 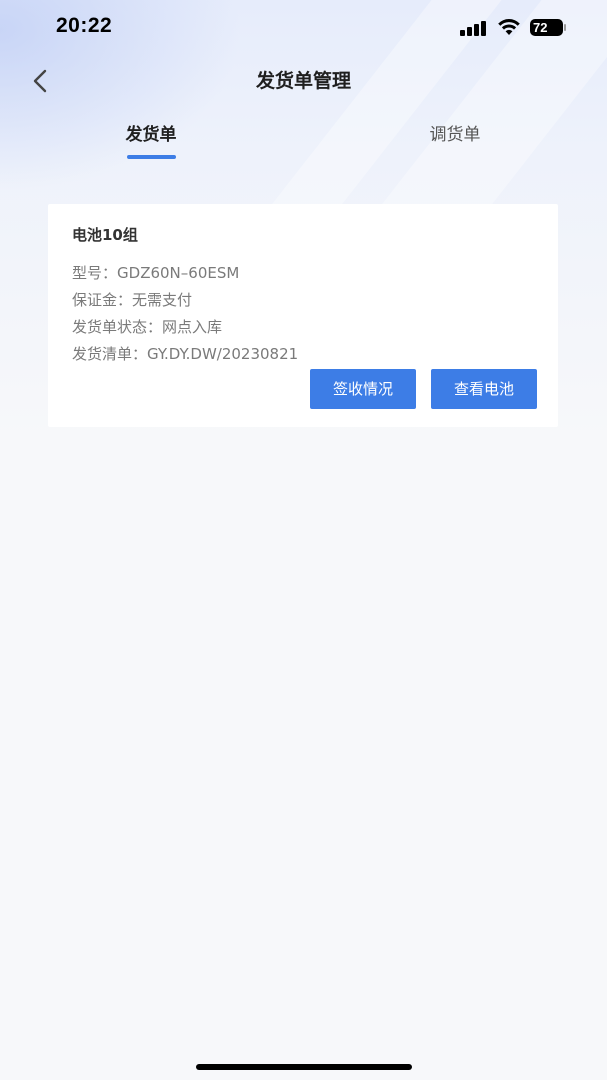 I want to click on deposit-value: 无需支付, so click(x=162, y=300).